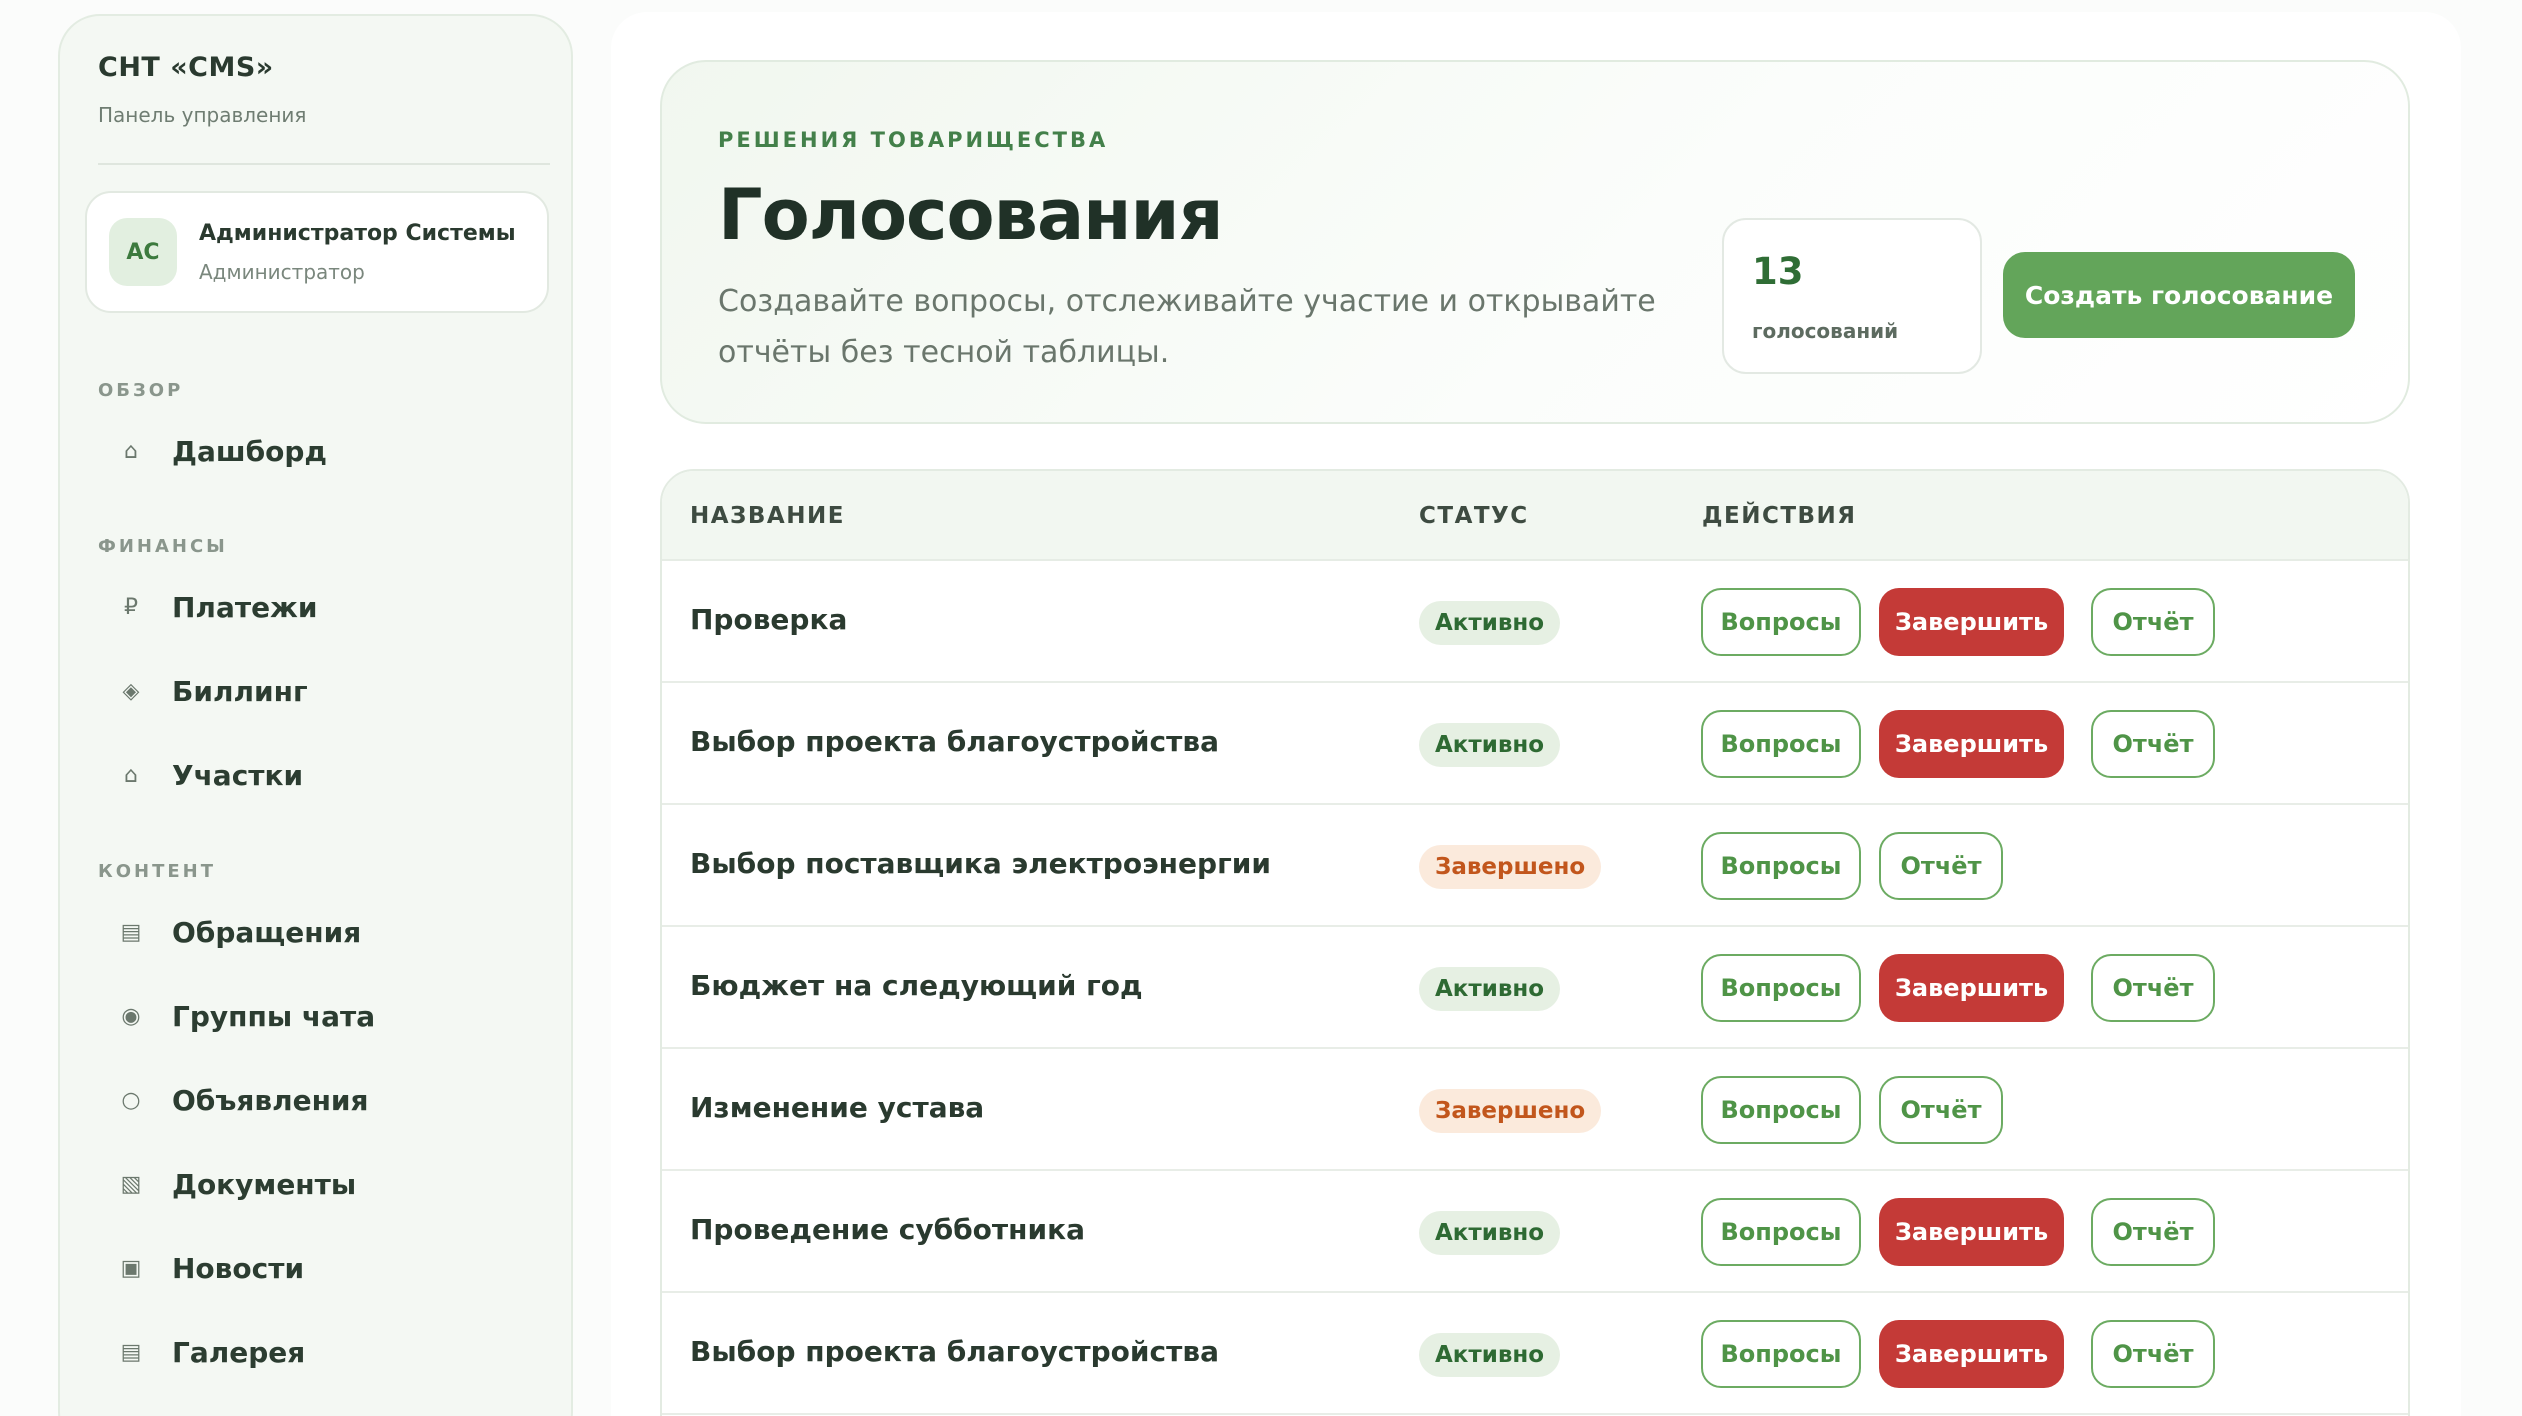 This screenshot has height=1416, width=2522. I want to click on user-card: АС Администратор Системы Администратор, so click(317, 252).